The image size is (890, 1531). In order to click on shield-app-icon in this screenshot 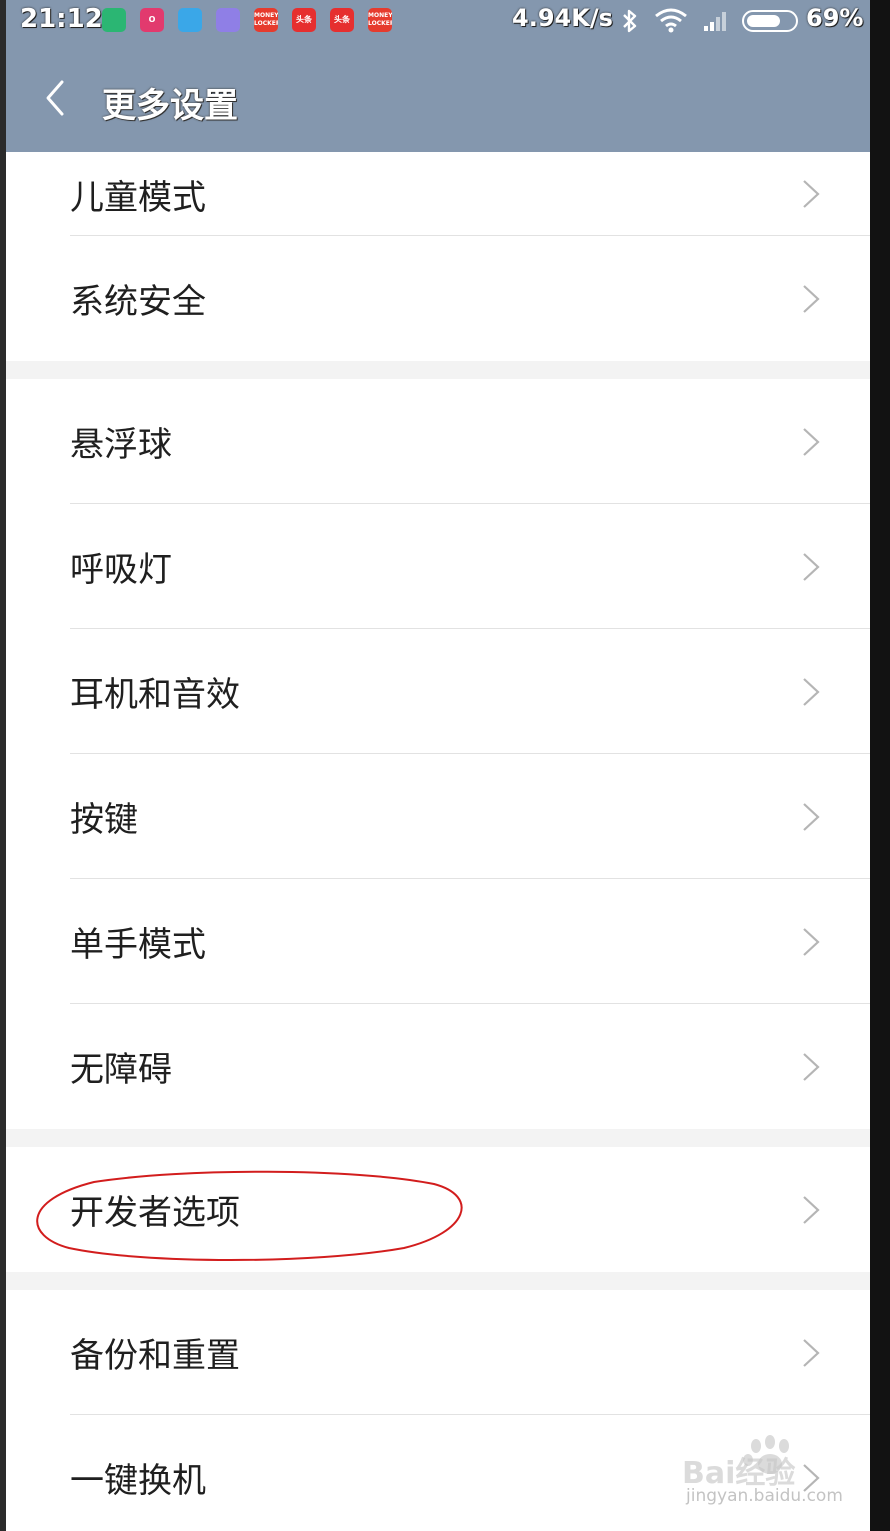, I will do `click(114, 20)`.